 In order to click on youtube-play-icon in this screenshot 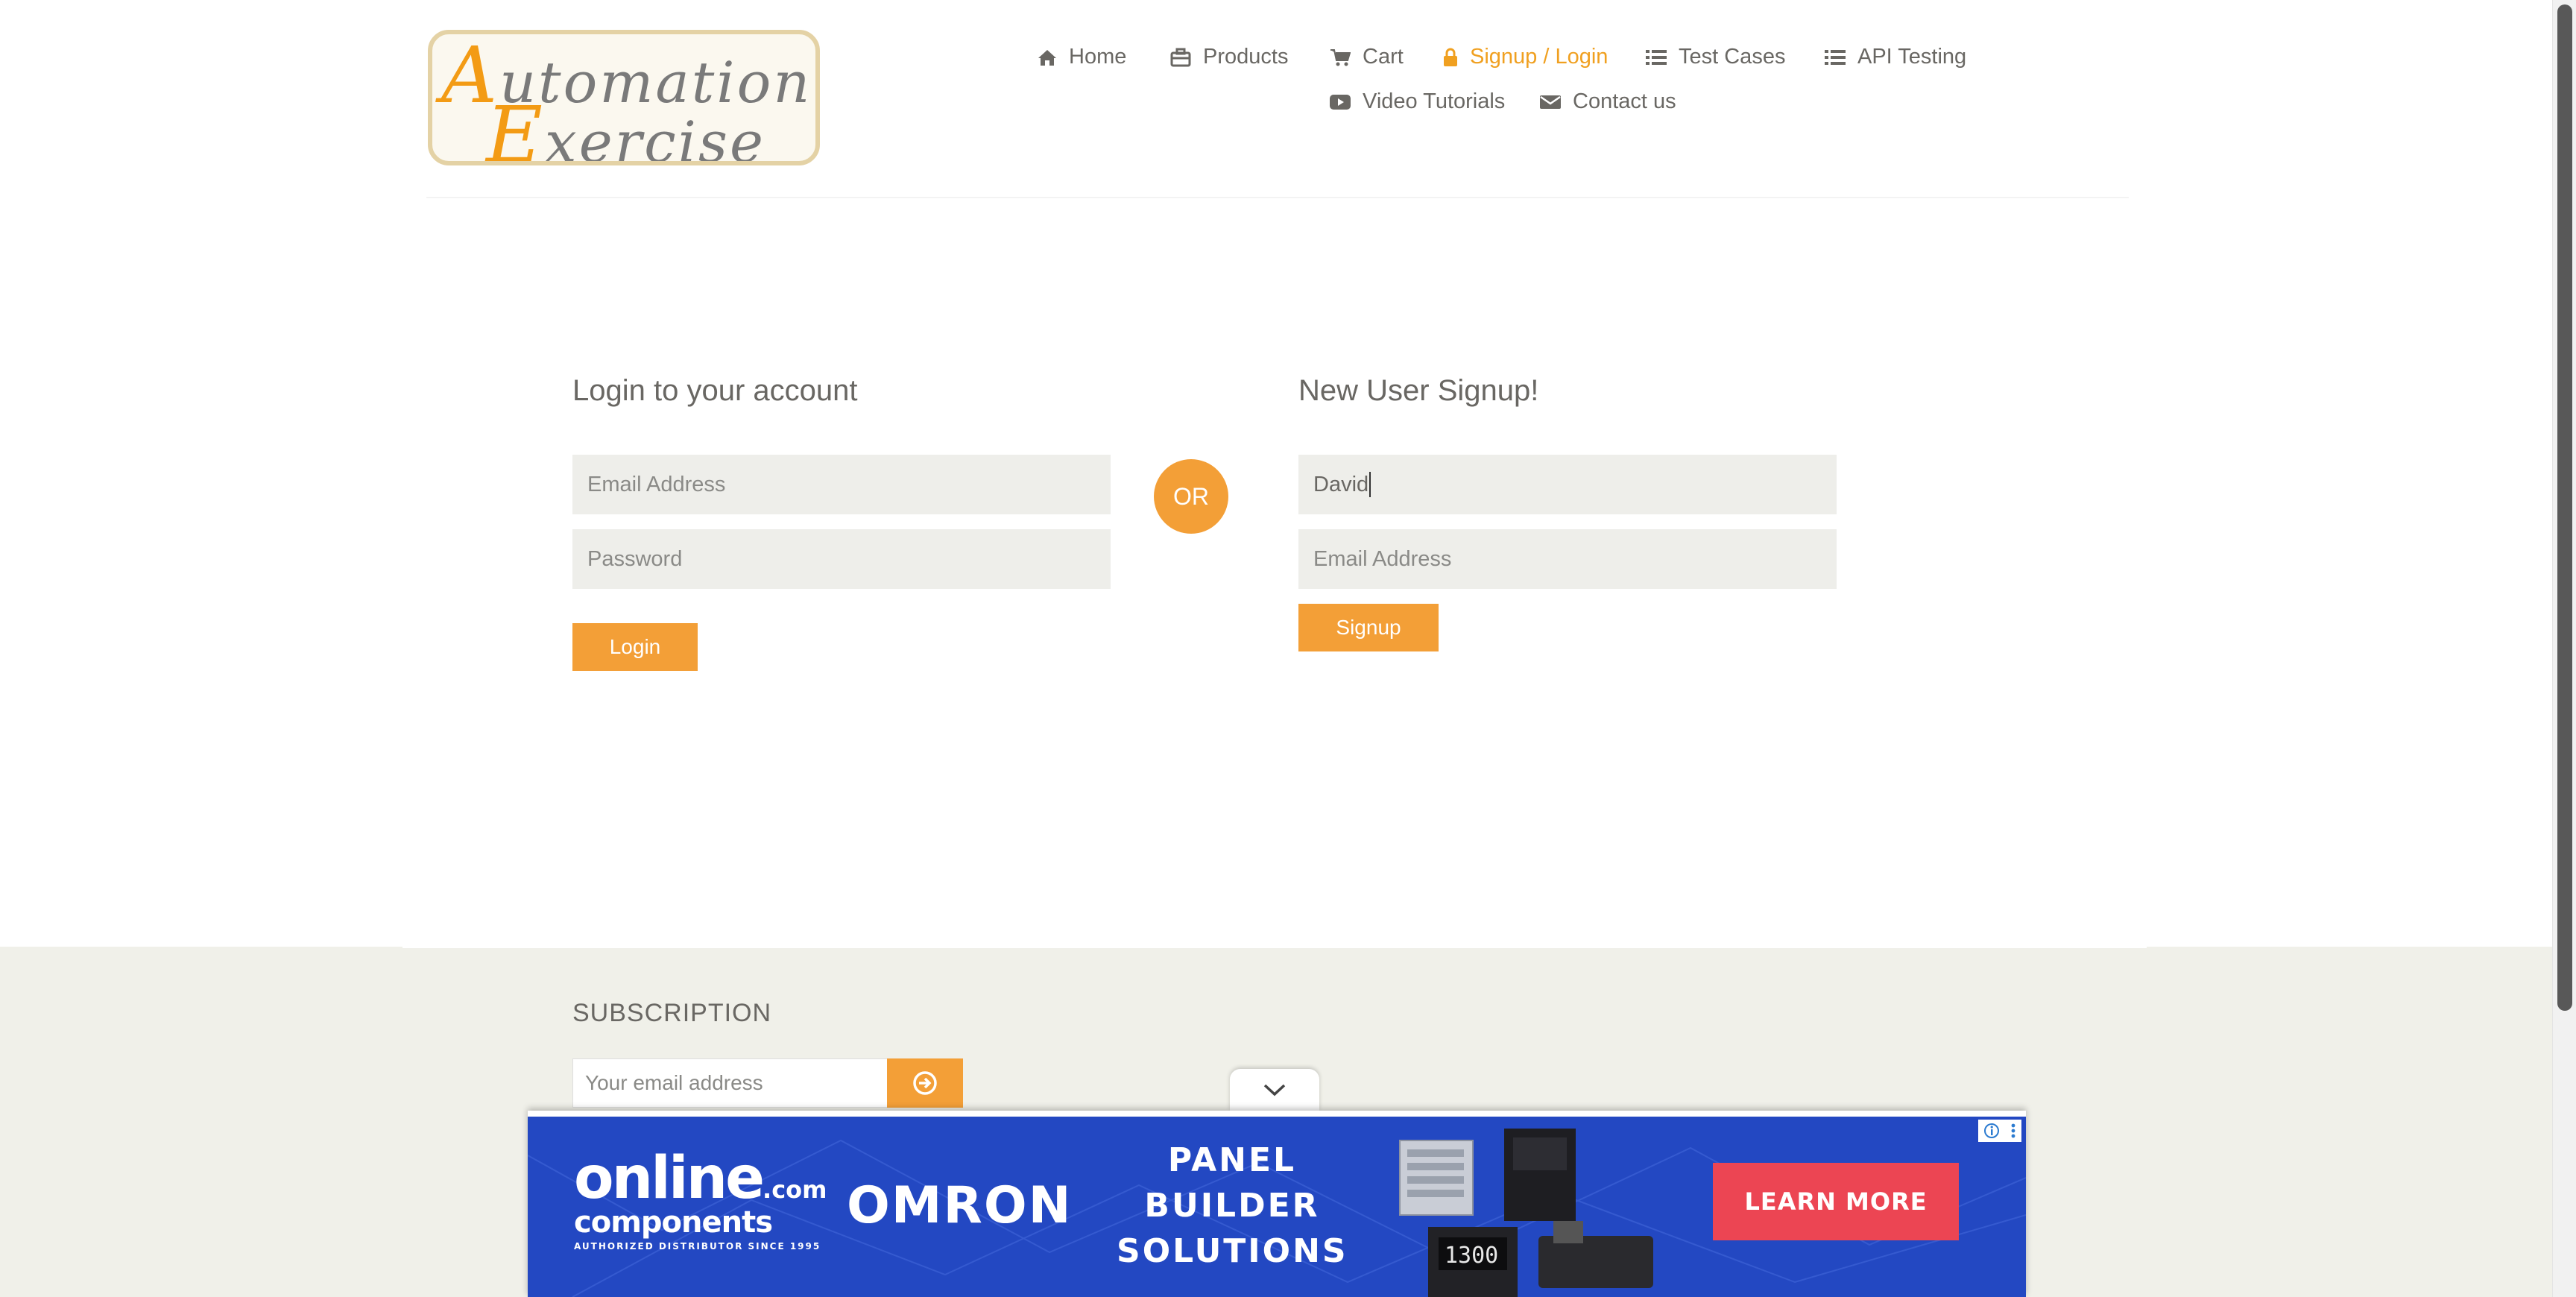, I will do `click(1340, 102)`.